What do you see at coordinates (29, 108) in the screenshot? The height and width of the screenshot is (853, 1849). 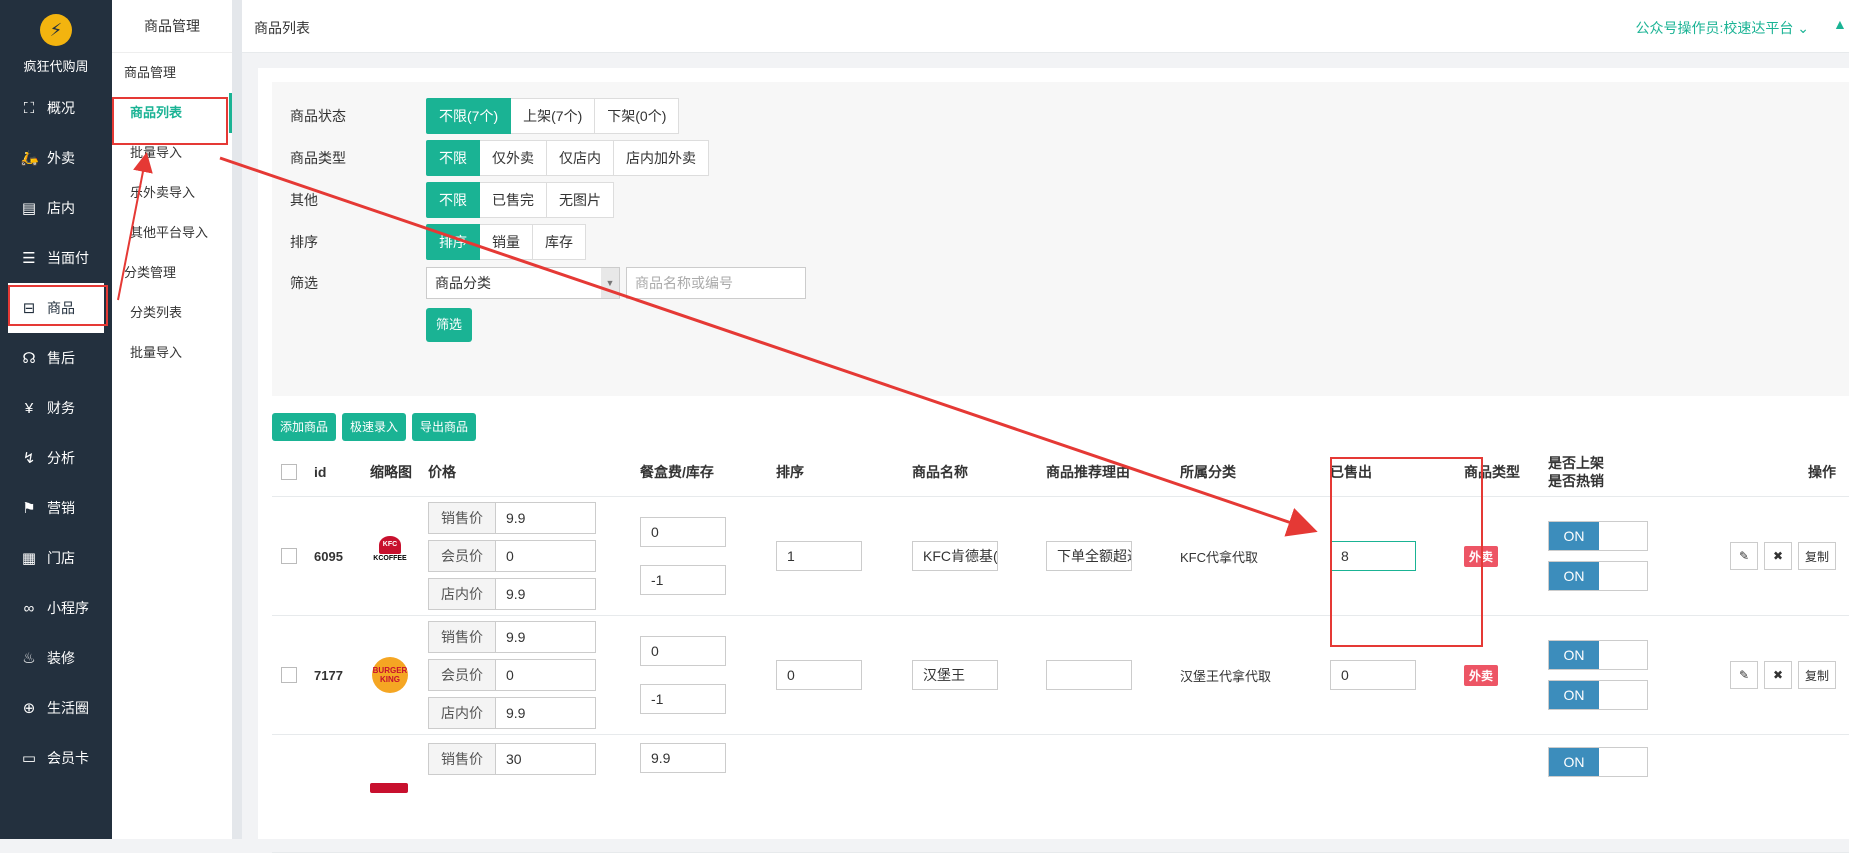 I see `overview-icon: ⛶` at bounding box center [29, 108].